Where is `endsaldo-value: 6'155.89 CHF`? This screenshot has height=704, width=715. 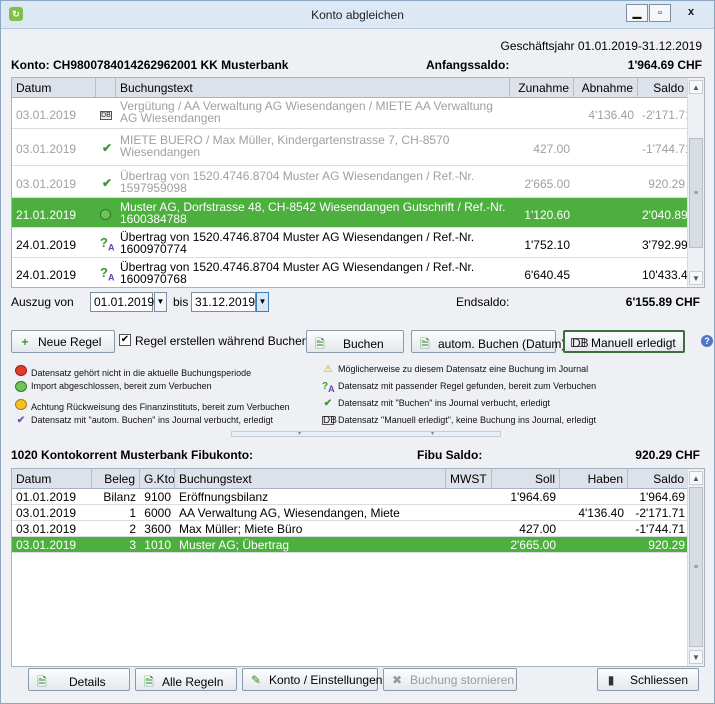
endsaldo-value: 6'155.89 CHF is located at coordinates (662, 302).